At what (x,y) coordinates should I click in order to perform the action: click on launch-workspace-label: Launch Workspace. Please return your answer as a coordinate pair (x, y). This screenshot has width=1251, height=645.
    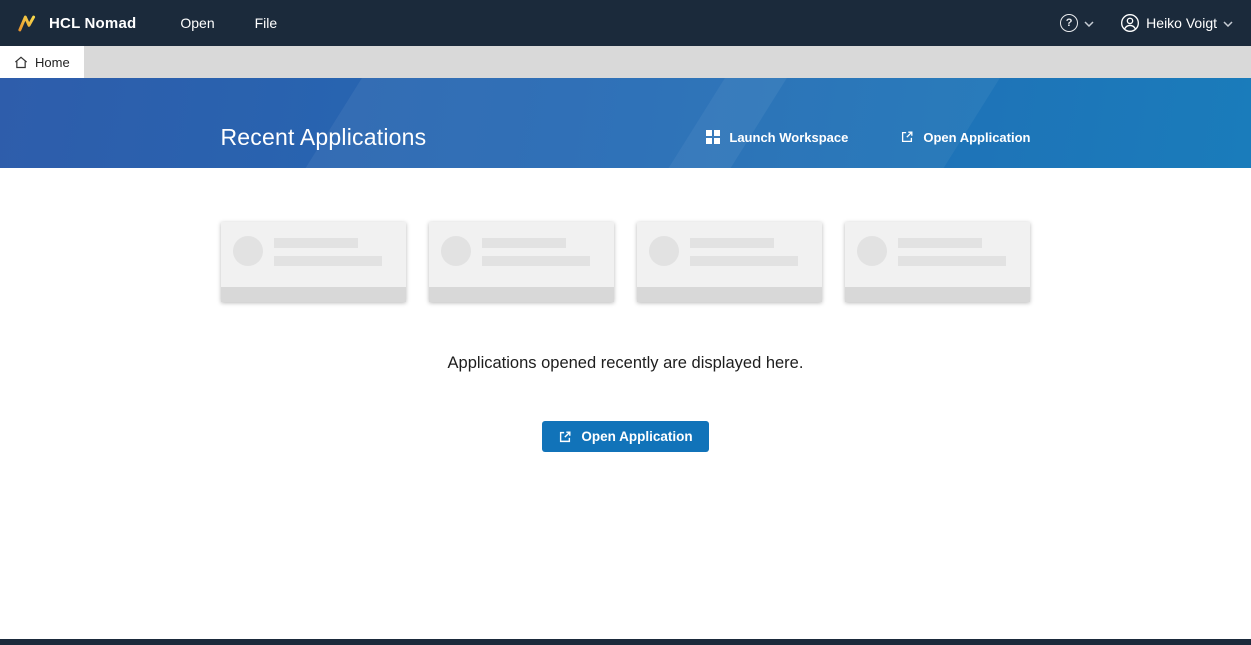
    Looking at the image, I should click on (789, 137).